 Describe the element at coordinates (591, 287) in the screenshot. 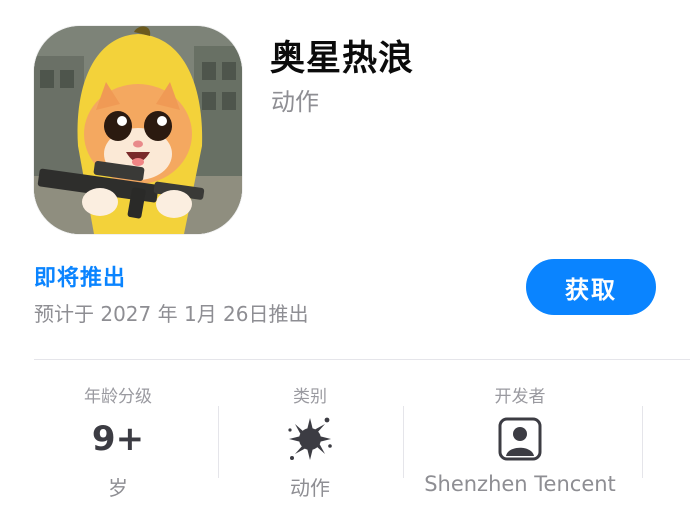

I see `get-button: 获取` at that location.